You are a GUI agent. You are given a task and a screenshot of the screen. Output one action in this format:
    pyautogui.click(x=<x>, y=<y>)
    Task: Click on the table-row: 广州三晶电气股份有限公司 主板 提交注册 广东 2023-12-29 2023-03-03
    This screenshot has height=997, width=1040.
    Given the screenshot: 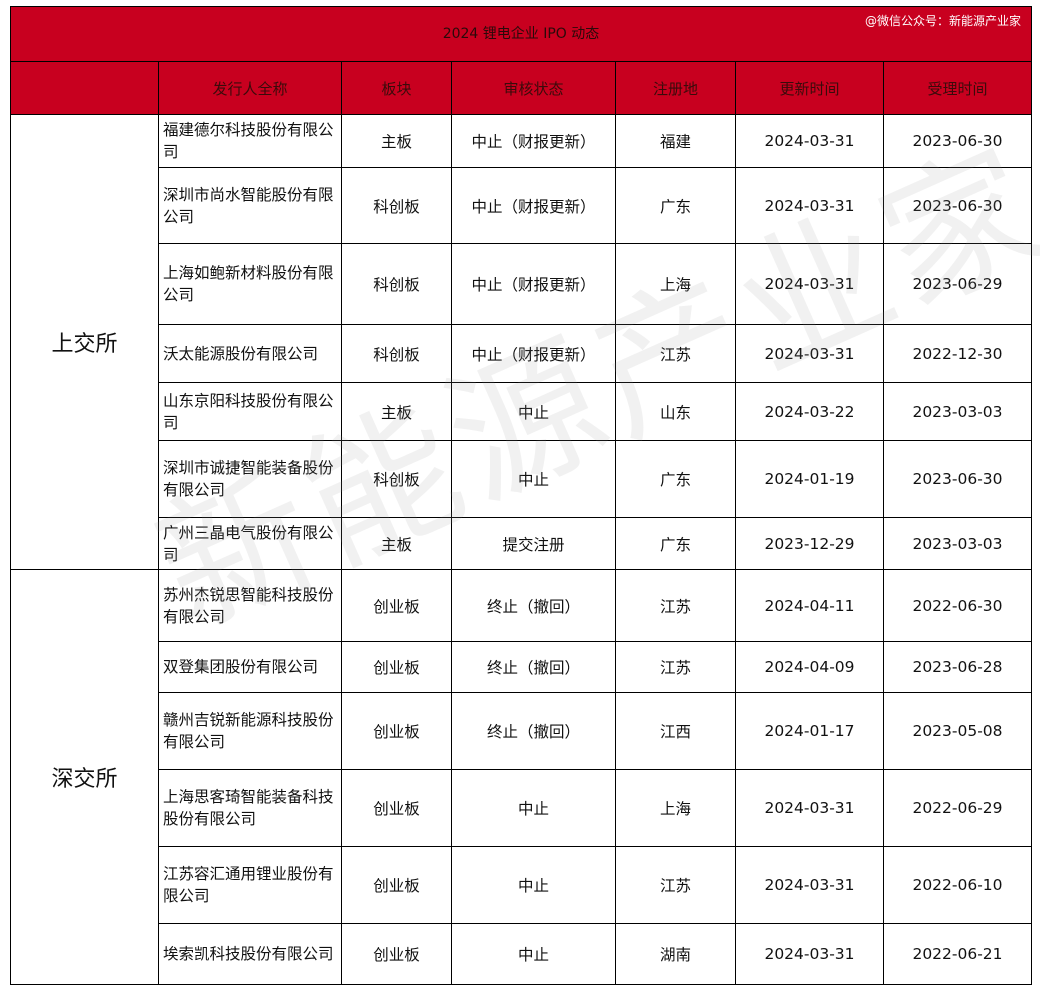 What is the action you would take?
    pyautogui.click(x=521, y=543)
    